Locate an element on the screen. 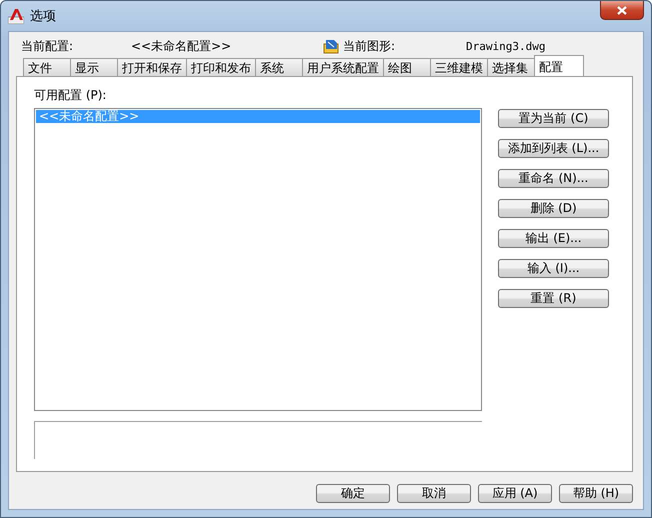  tab: 显示 is located at coordinates (94, 67).